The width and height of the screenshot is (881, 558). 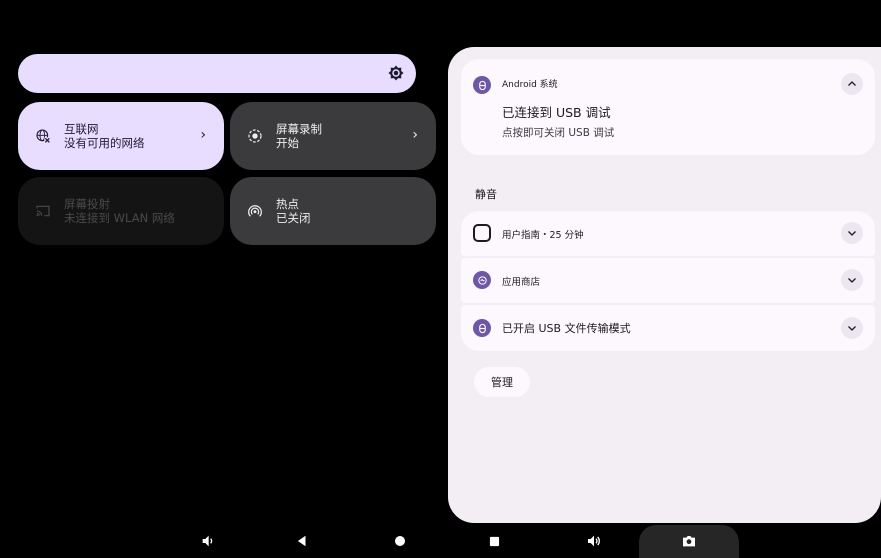 I want to click on volume-up-icon, so click(x=594, y=541).